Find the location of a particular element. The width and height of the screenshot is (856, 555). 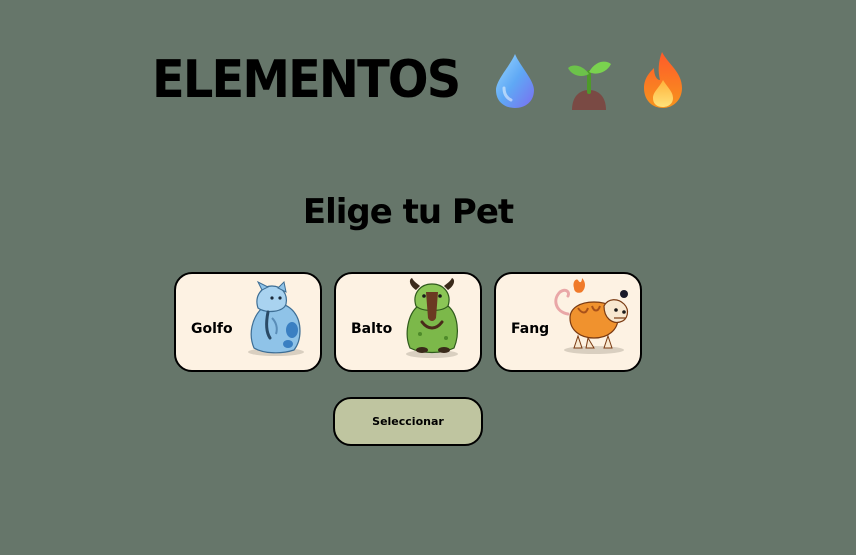

page-title: ELEMENTOS is located at coordinates (306, 80).